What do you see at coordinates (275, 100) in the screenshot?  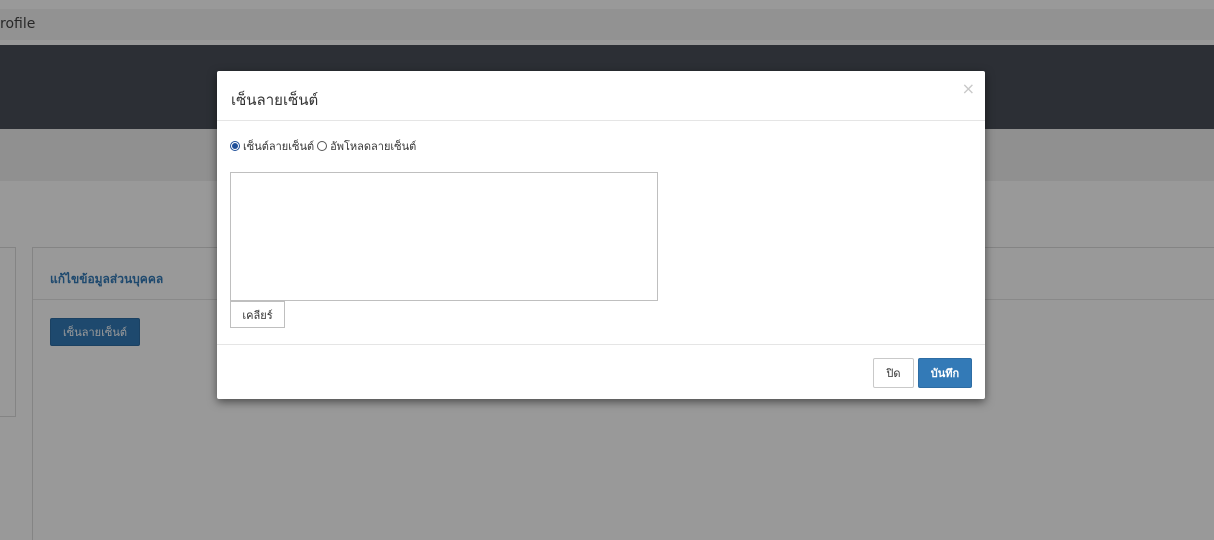 I see `modal-title: เซ็นลายเซ็นต์` at bounding box center [275, 100].